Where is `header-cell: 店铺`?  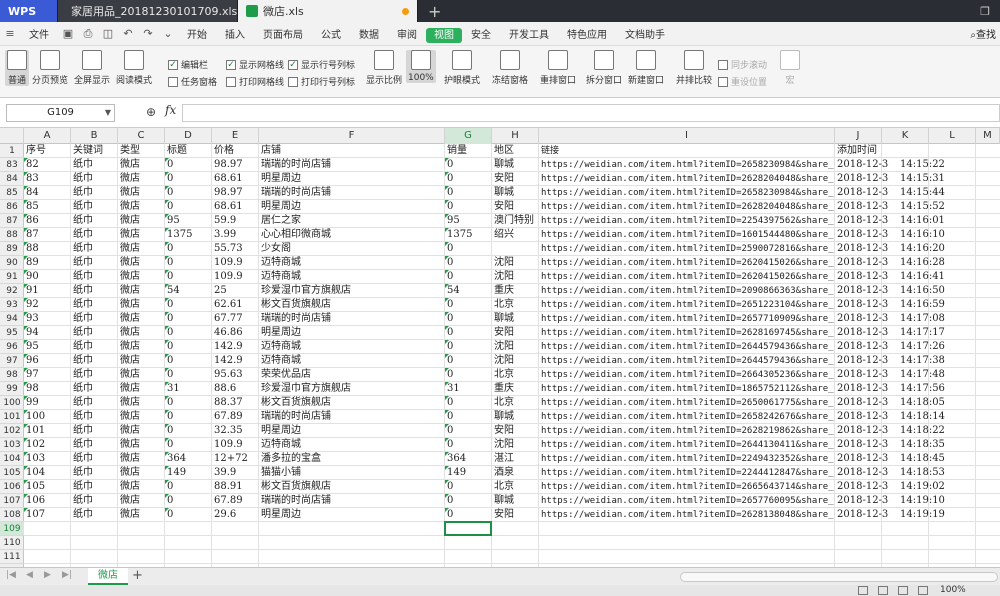
header-cell: 店铺 is located at coordinates (352, 151).